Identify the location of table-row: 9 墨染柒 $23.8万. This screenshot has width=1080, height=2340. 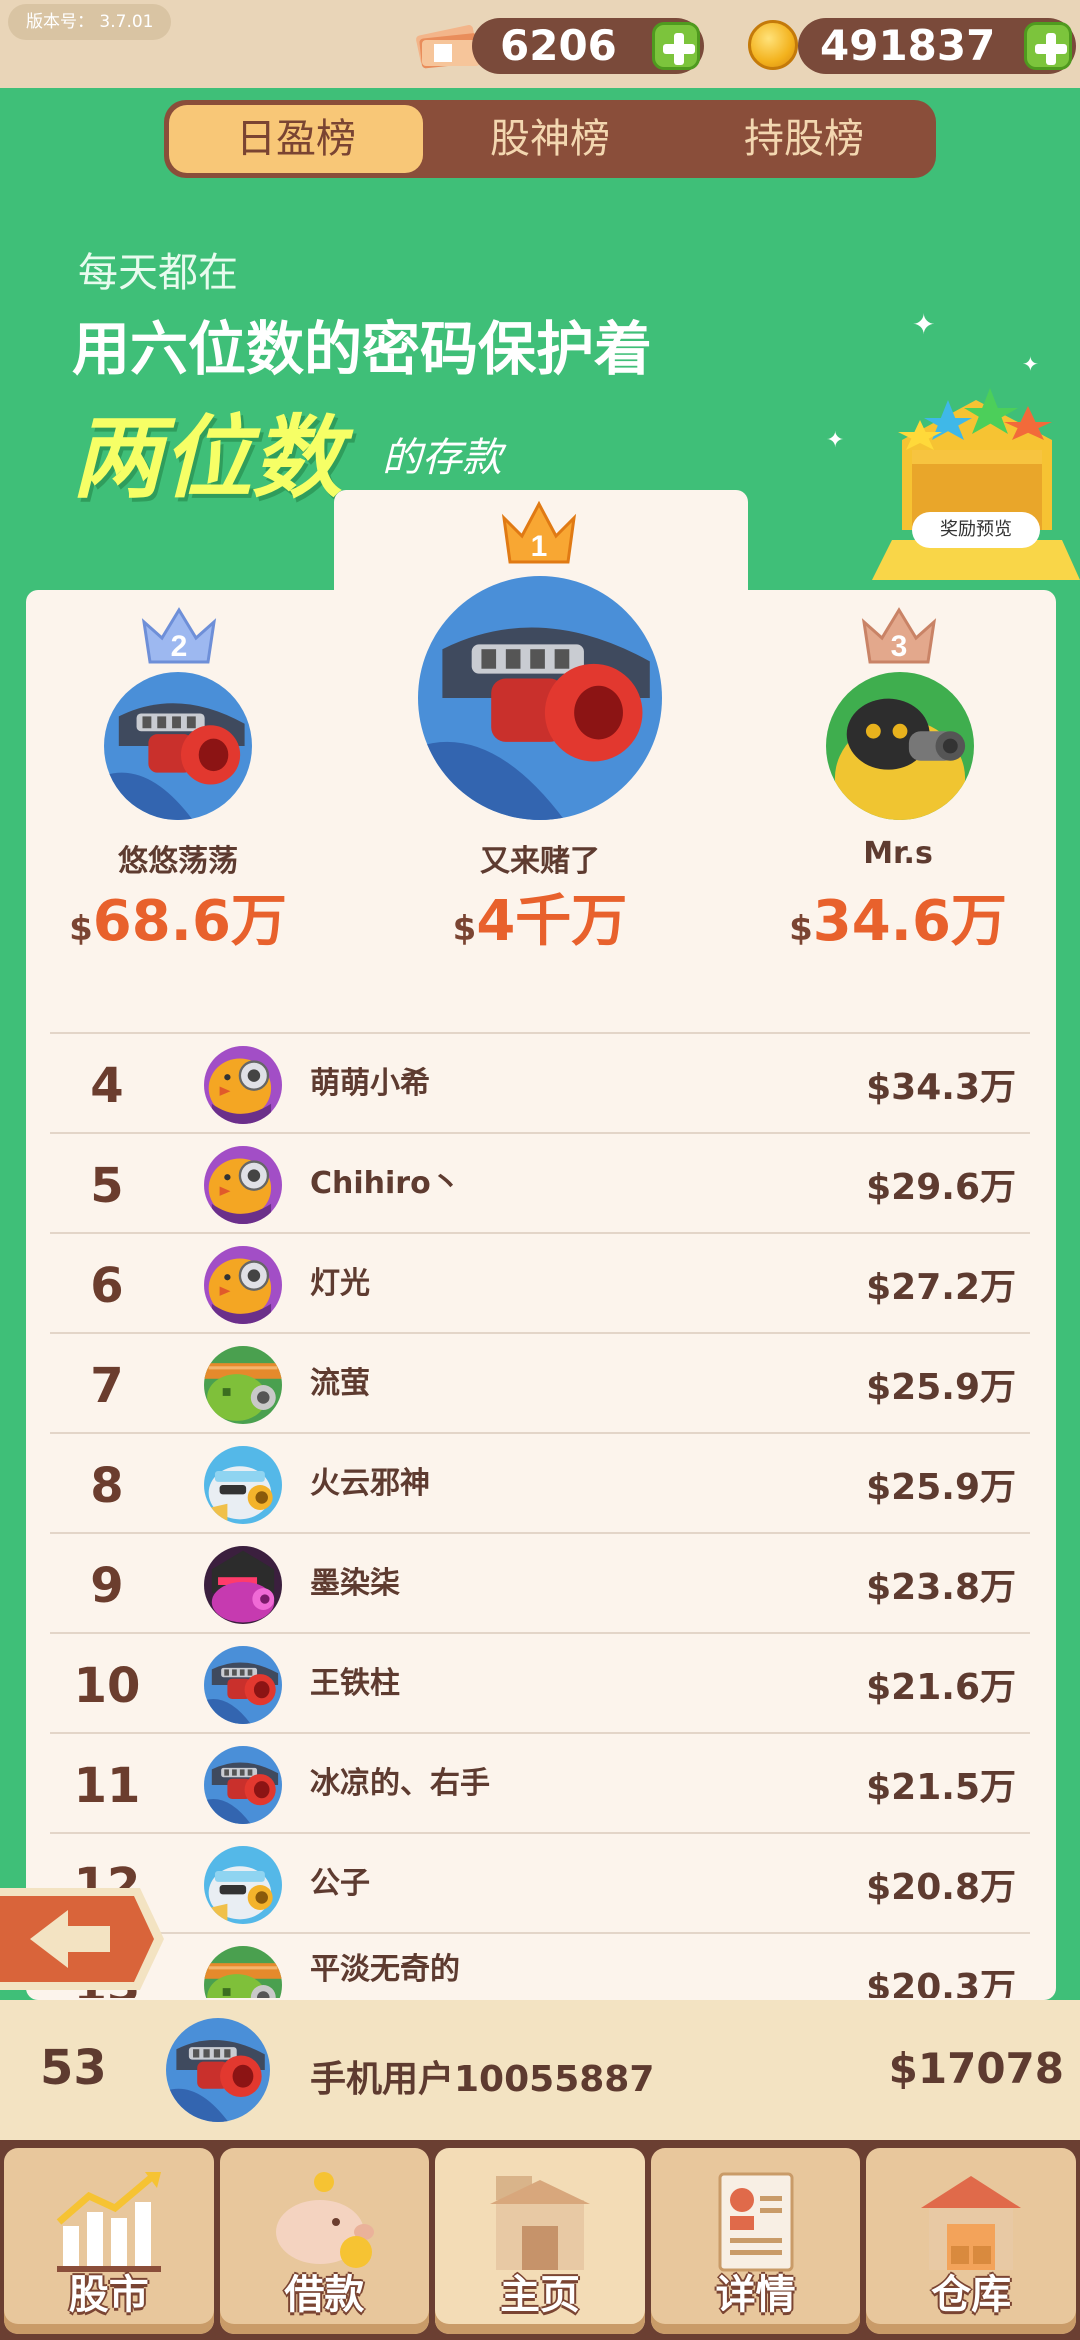
(540, 1582).